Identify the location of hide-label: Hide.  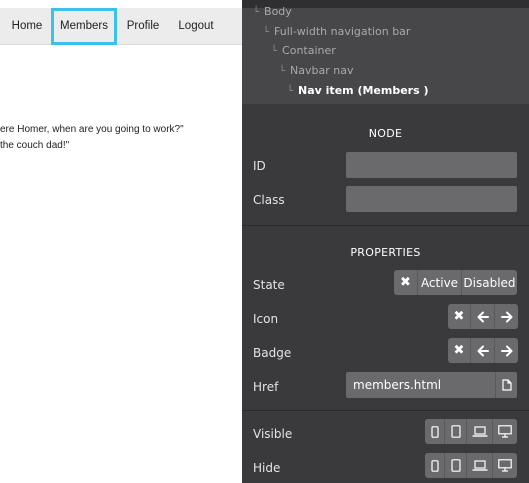
(267, 468).